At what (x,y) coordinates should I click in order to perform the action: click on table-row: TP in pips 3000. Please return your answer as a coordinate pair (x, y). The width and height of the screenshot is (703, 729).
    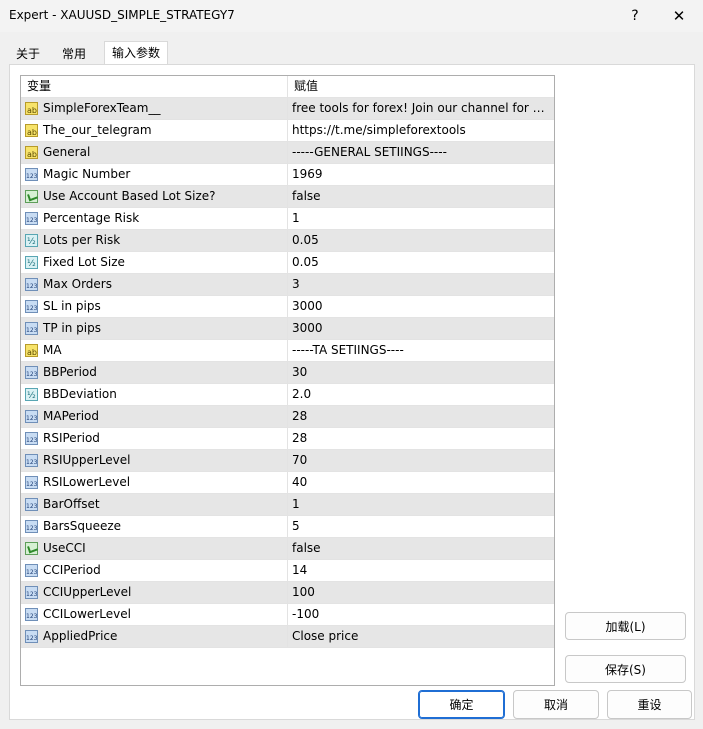
    Looking at the image, I should click on (287, 329).